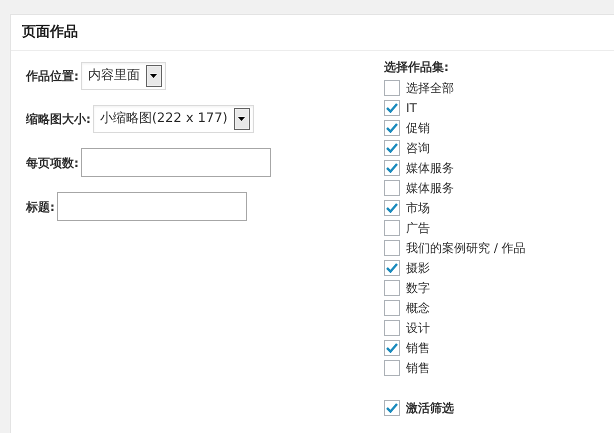  I want to click on checkbox-label: 选择全部, so click(430, 88).